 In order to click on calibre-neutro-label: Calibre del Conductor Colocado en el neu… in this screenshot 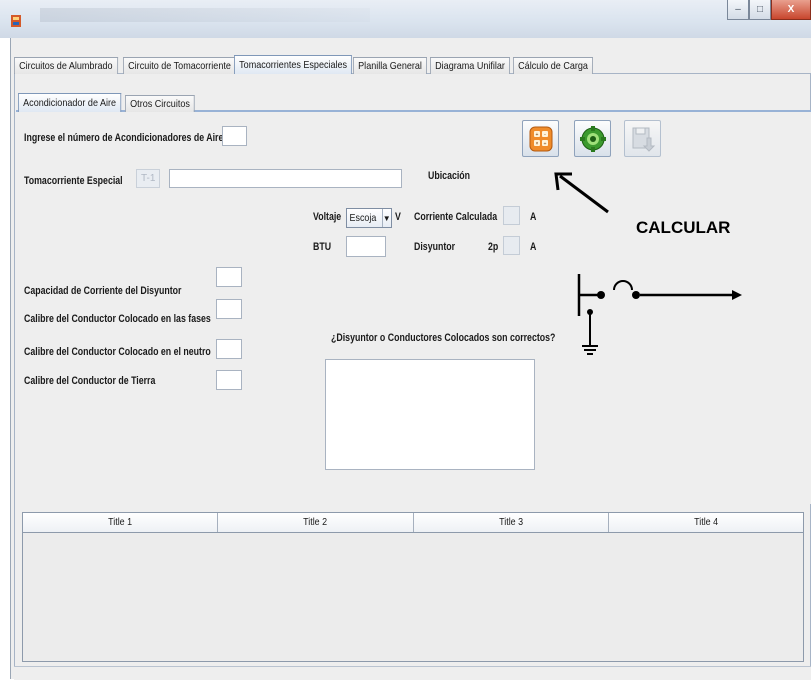, I will do `click(117, 352)`.